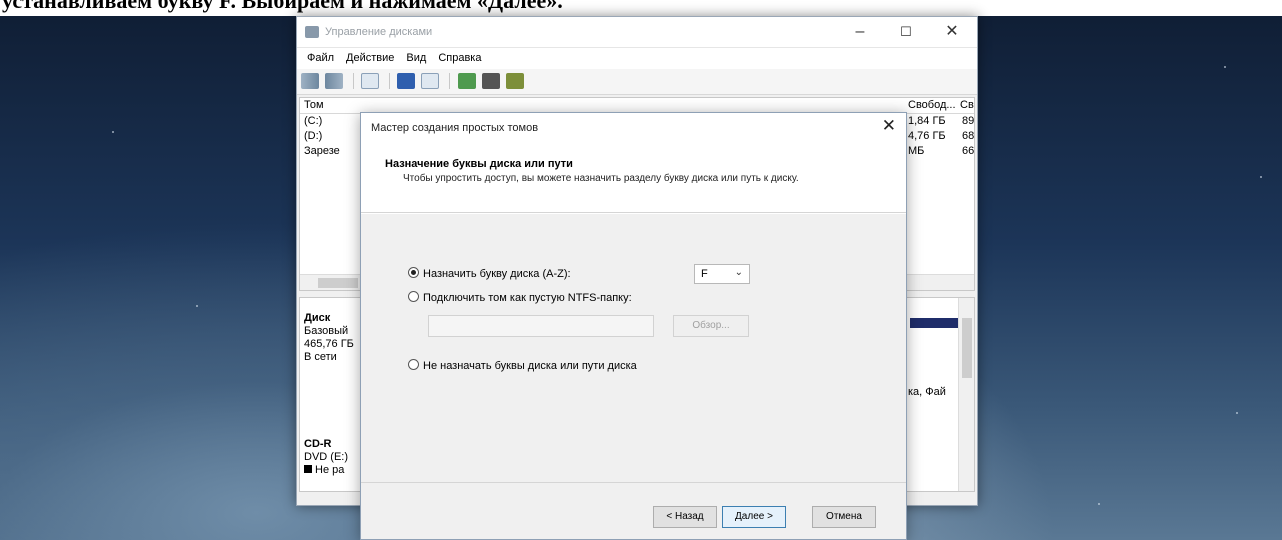 Image resolution: width=1282 pixels, height=540 pixels. What do you see at coordinates (314, 105) in the screenshot?
I see `column-volume: Том` at bounding box center [314, 105].